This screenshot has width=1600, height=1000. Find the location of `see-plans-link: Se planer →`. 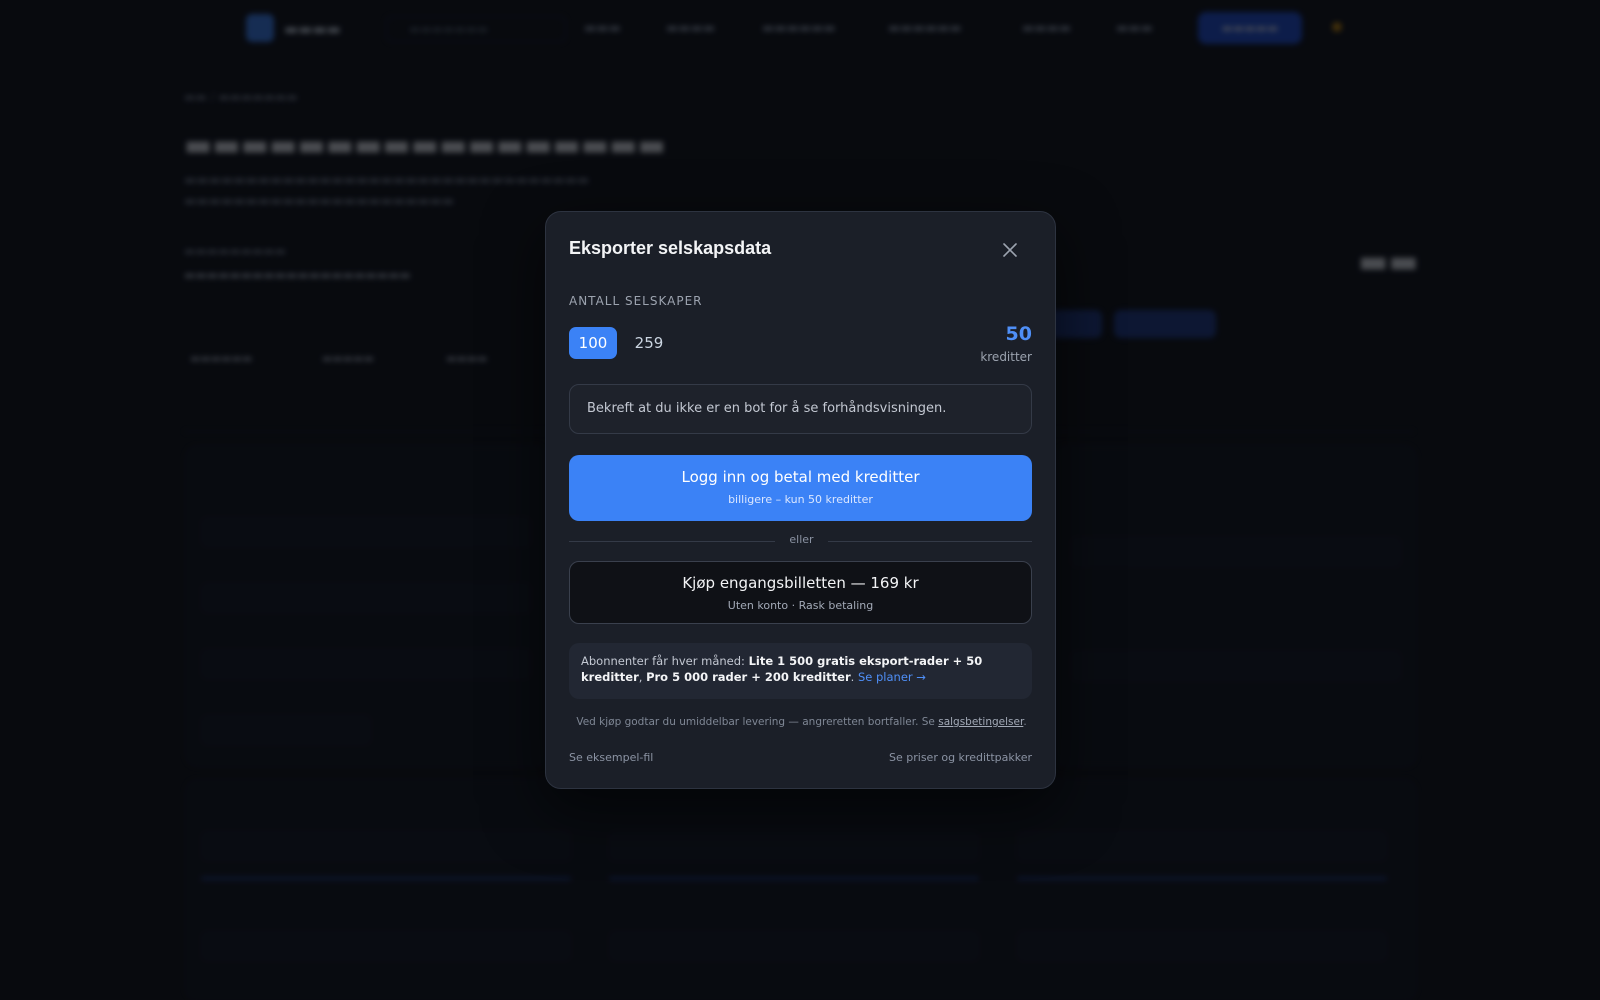

see-plans-link: Se planer → is located at coordinates (892, 677).